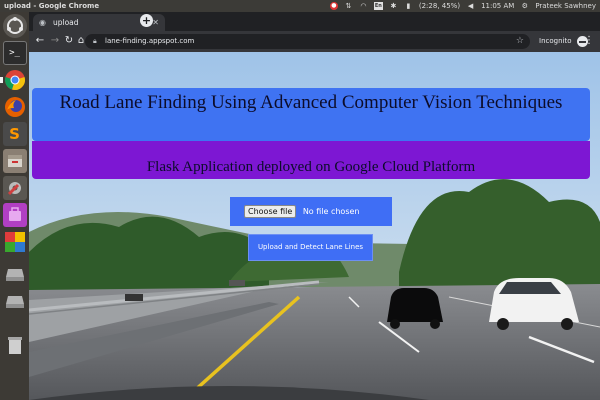  Describe the element at coordinates (270, 211) in the screenshot. I see `choose-file-button: Choose file` at that location.